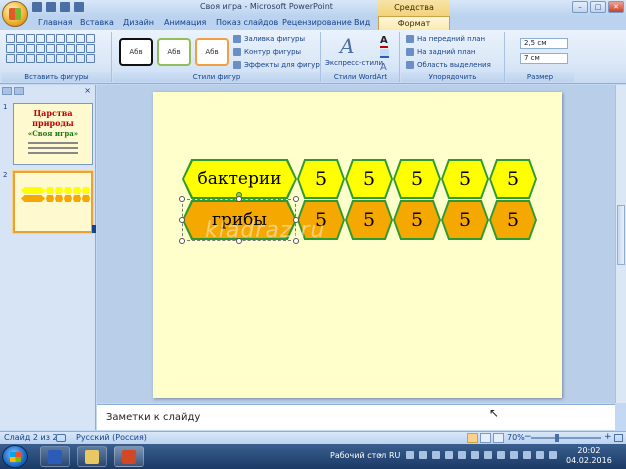  I want to click on toolbar-arrows-icon: », so click(380, 455).